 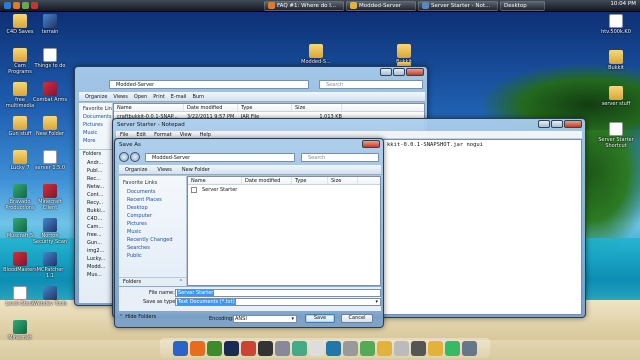 What do you see at coordinates (522, 5) in the screenshot?
I see `taskbar-item-desktop: Desktop` at bounding box center [522, 5].